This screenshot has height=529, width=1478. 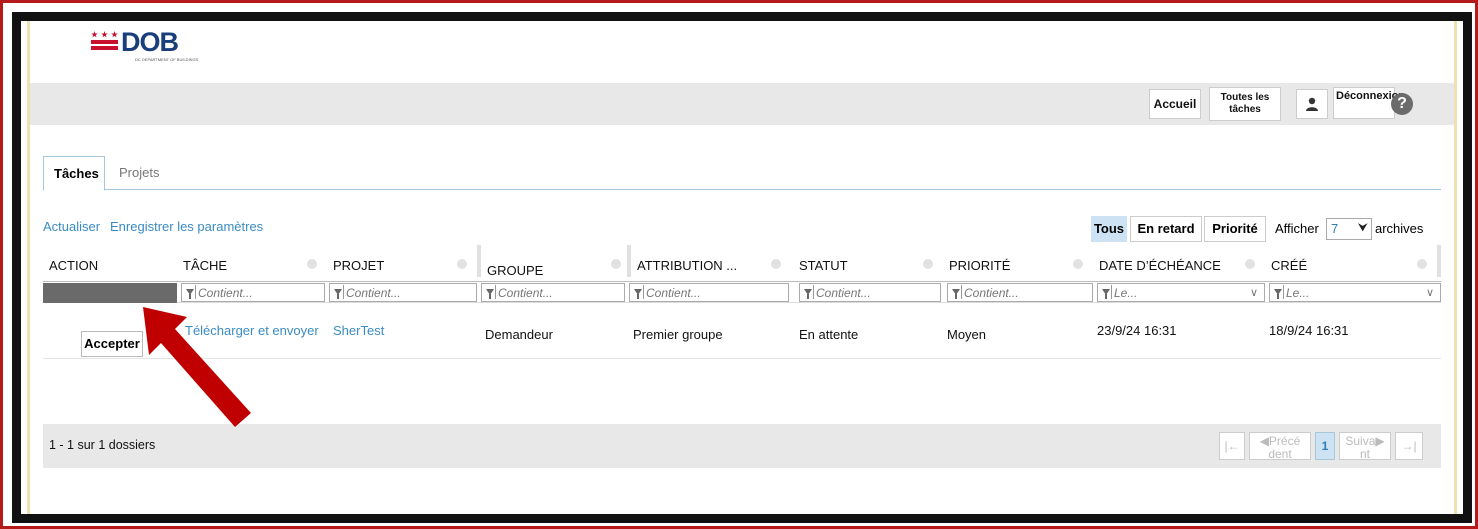 What do you see at coordinates (402, 264) in the screenshot?
I see `col-header-project: PROJET` at bounding box center [402, 264].